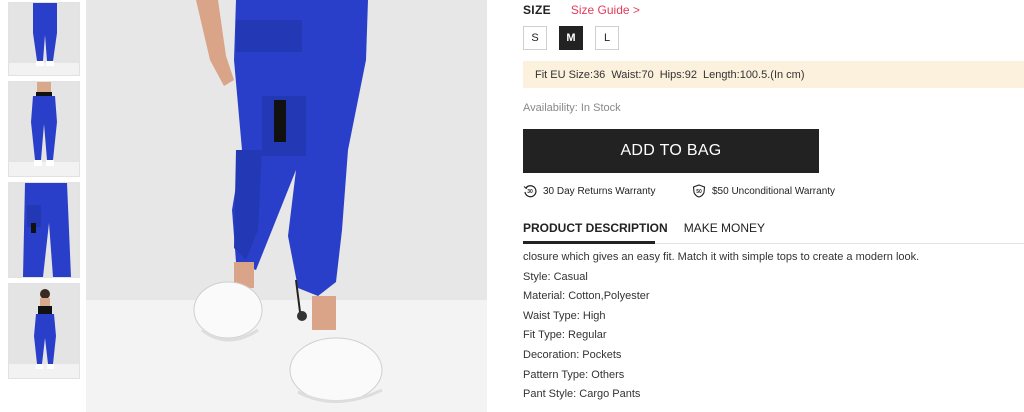 This screenshot has height=412, width=1024. I want to click on fit-waist: Waist:70, so click(632, 74).